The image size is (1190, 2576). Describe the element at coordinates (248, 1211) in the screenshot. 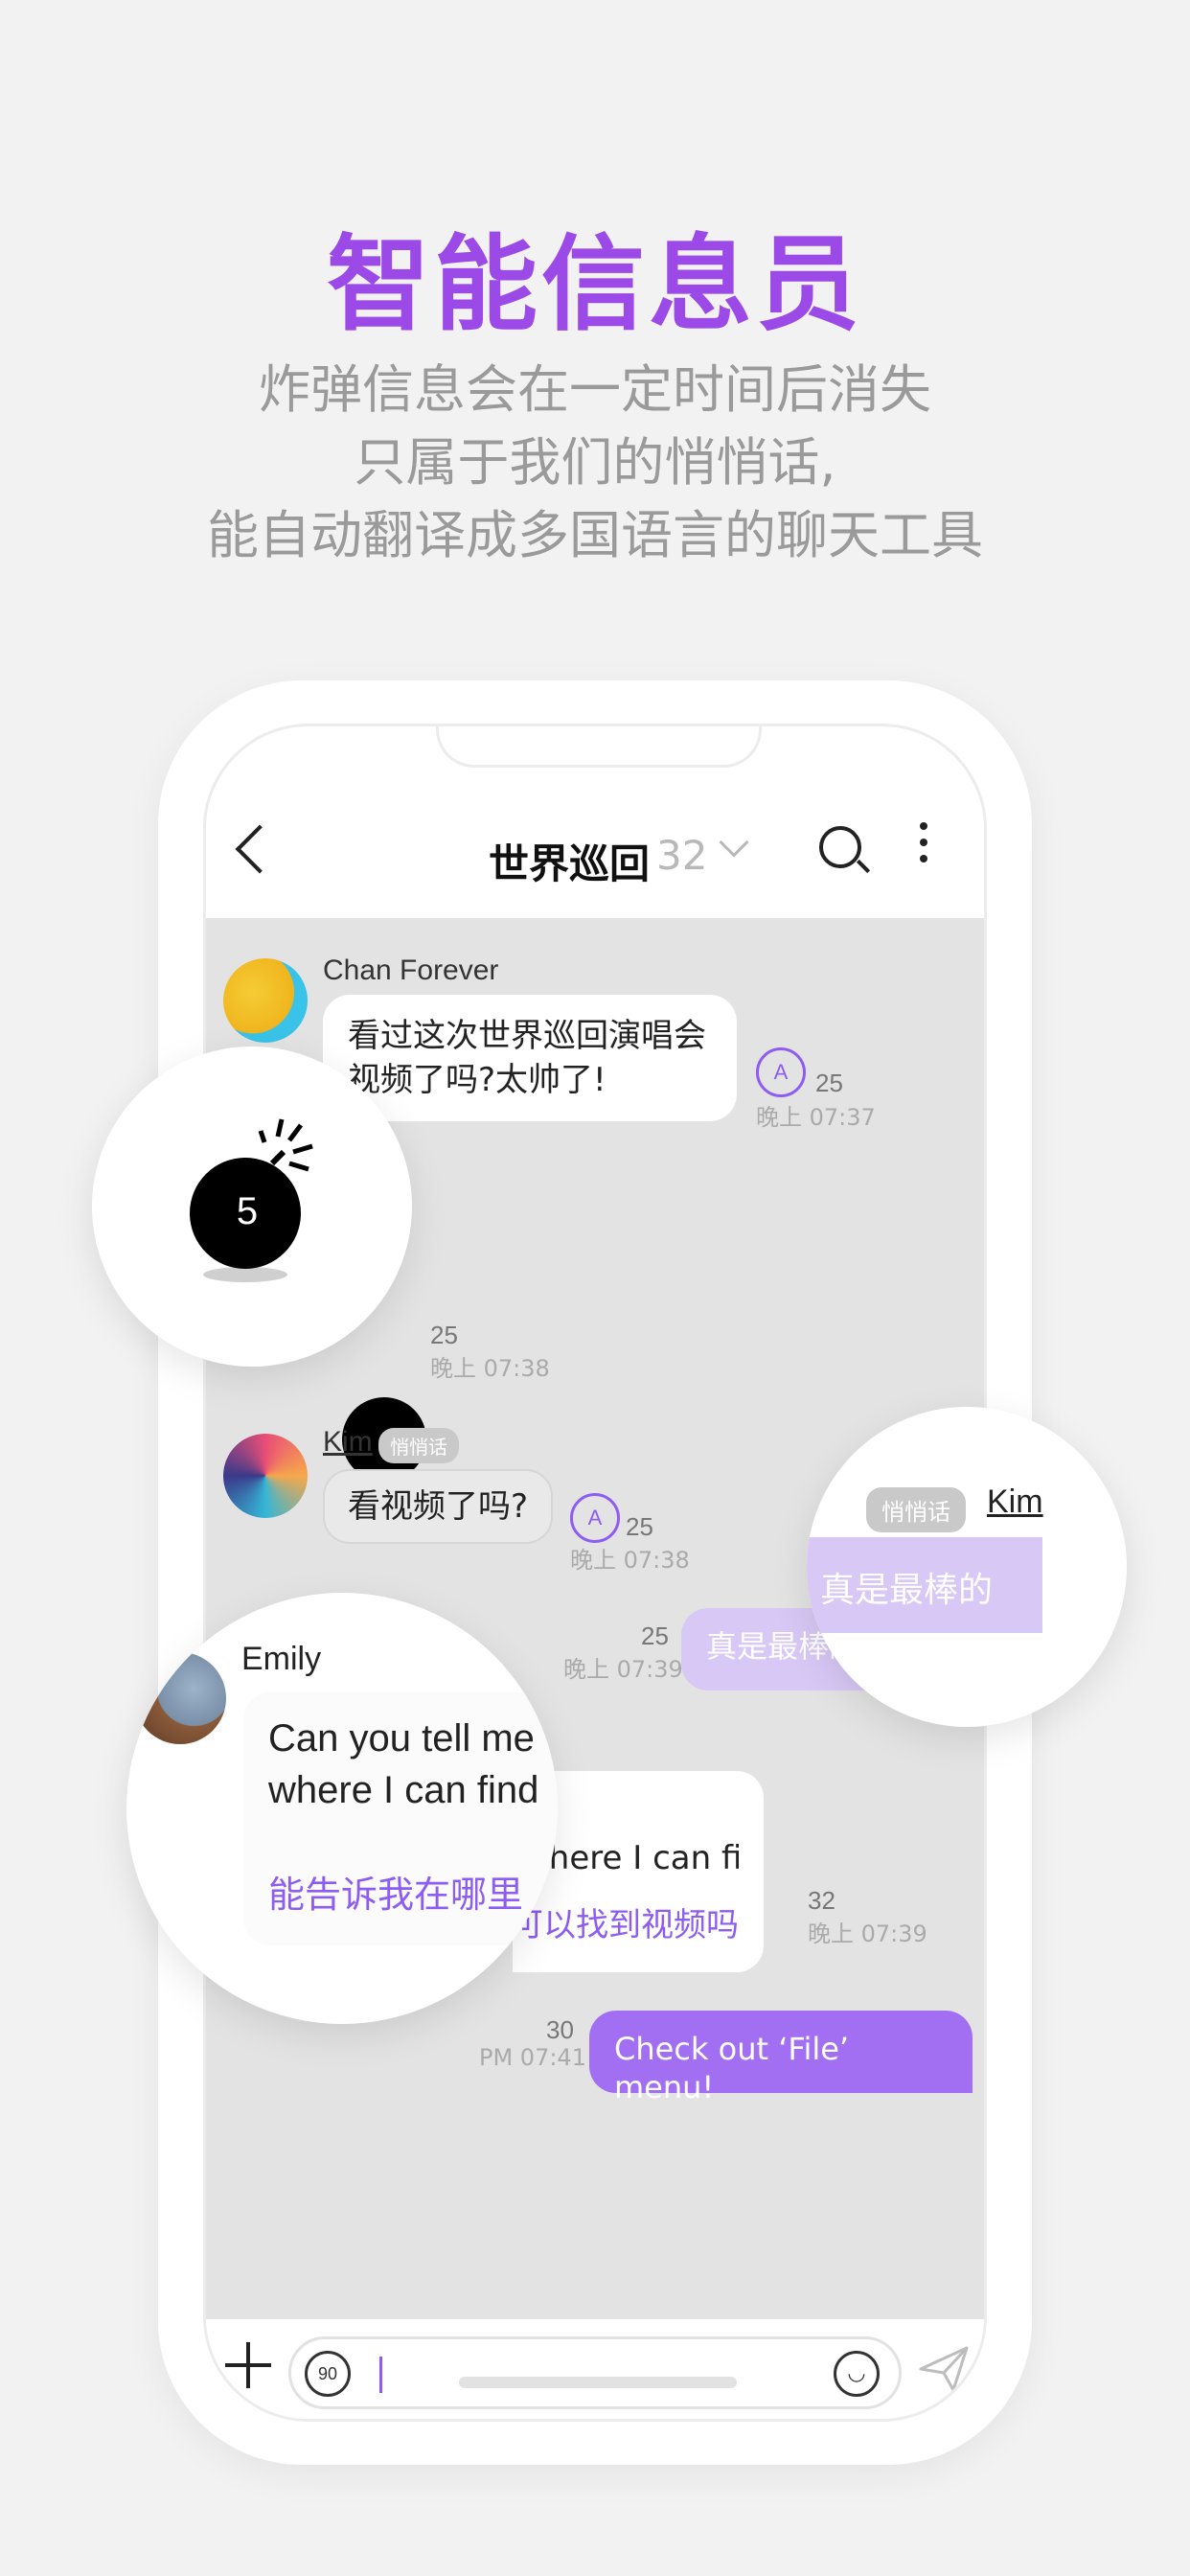

I see `bomb-count: 5` at that location.